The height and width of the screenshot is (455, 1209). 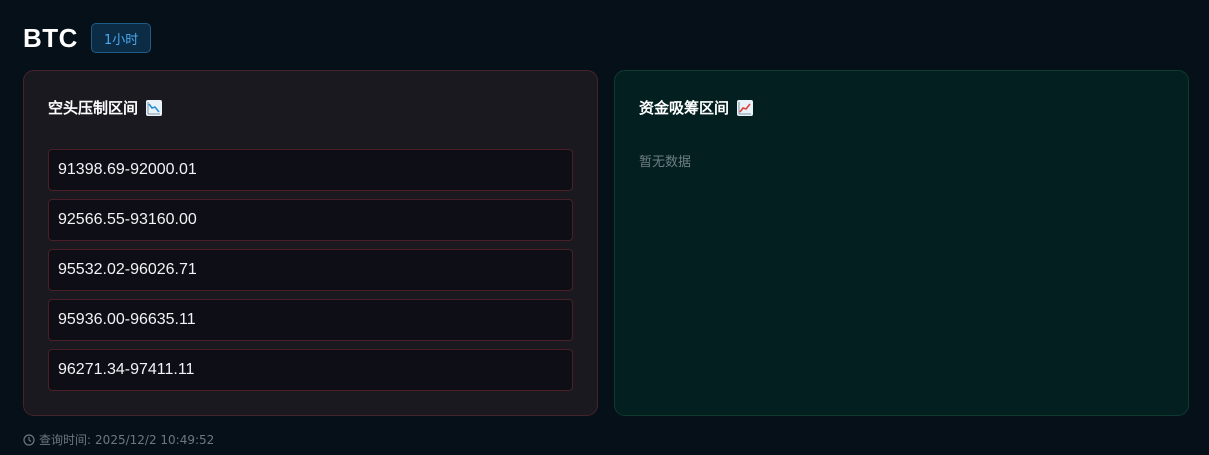 I want to click on short-zone-item: 96271.34-97411.11, so click(x=310, y=370).